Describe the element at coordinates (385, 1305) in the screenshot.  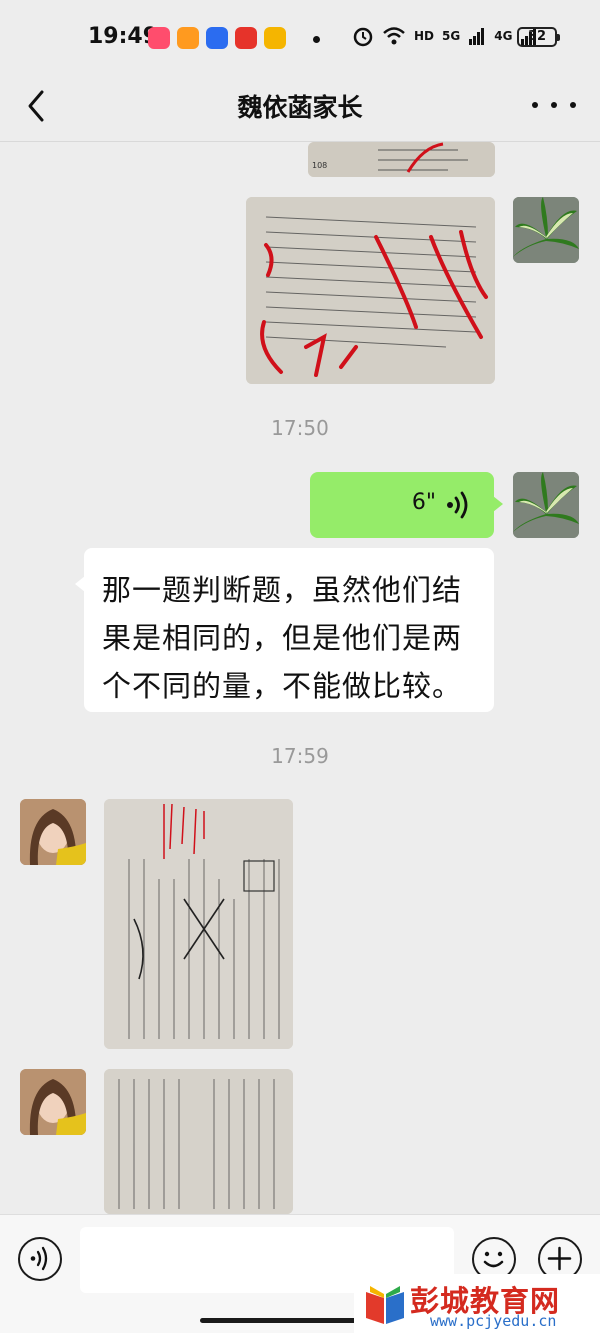
I see `book-logo-icon` at that location.